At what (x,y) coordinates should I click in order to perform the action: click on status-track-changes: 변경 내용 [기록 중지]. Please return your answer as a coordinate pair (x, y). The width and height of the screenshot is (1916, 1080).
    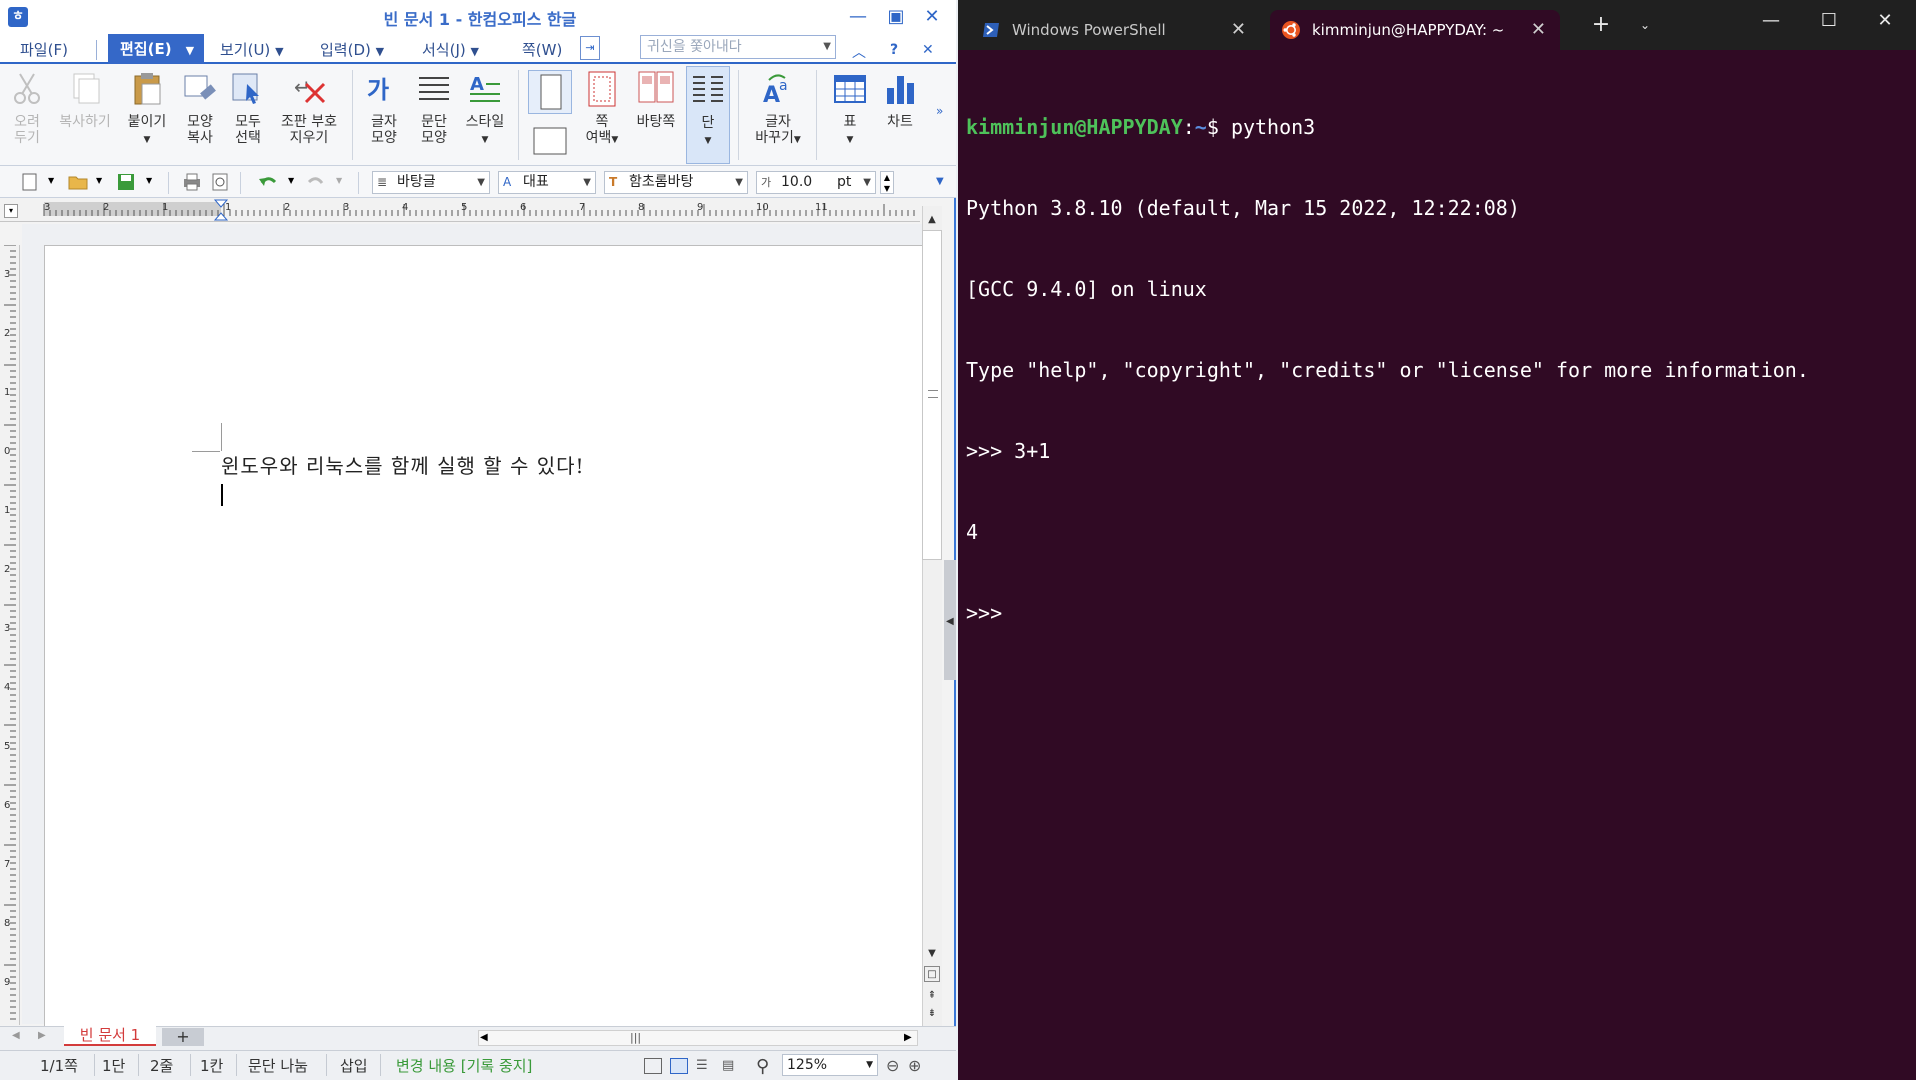
    Looking at the image, I should click on (464, 1066).